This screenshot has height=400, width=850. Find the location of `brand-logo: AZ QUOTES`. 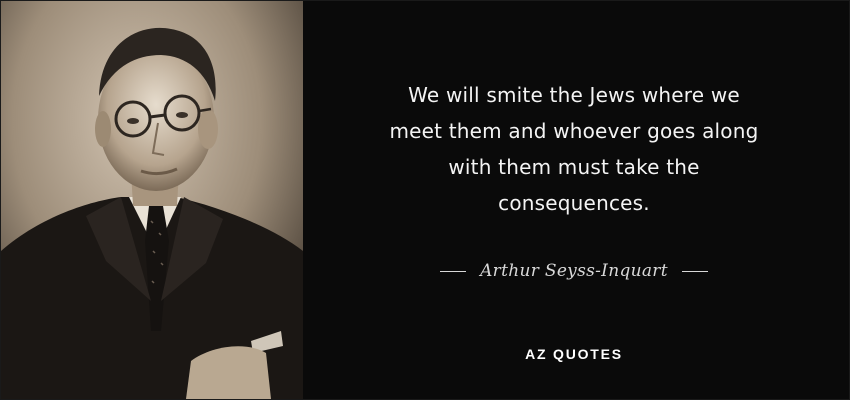

brand-logo: AZ QUOTES is located at coordinates (574, 354).